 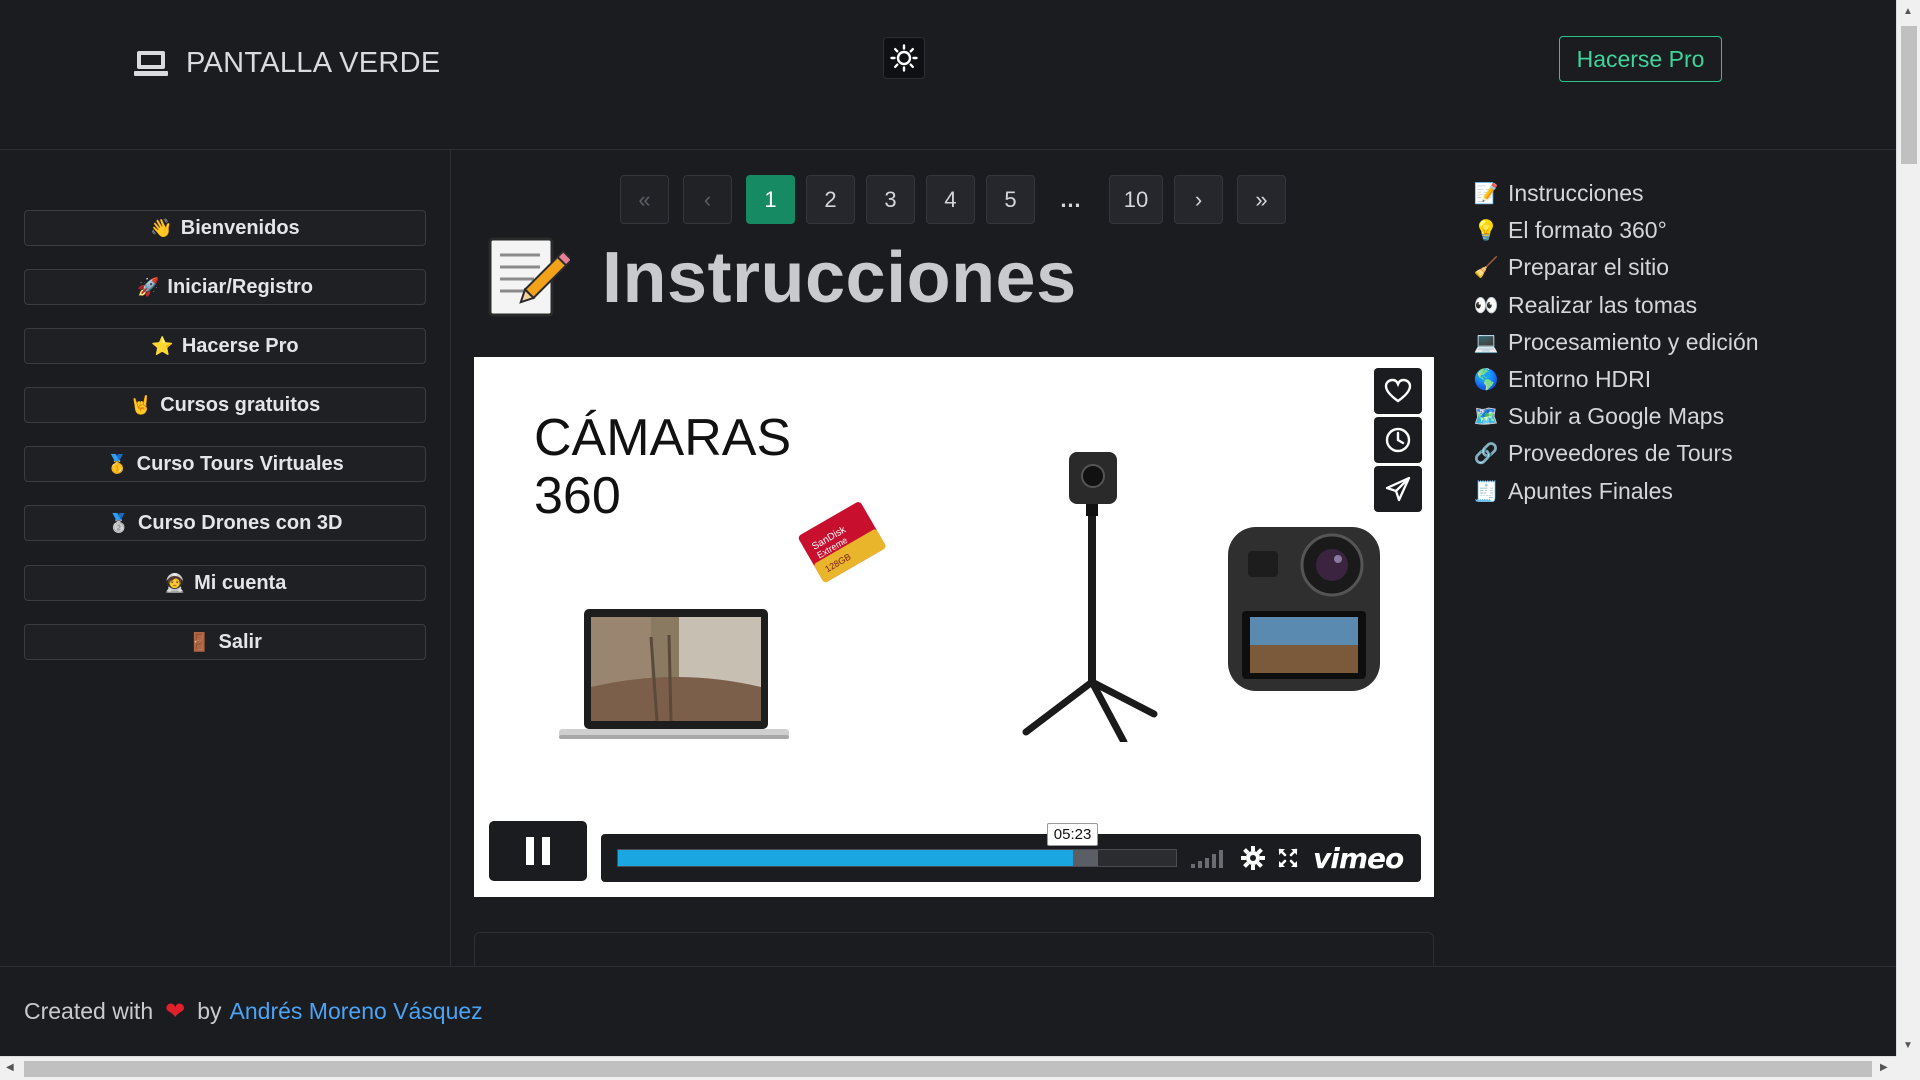 I want to click on brand-name: PANTALLA VERDE, so click(x=313, y=63).